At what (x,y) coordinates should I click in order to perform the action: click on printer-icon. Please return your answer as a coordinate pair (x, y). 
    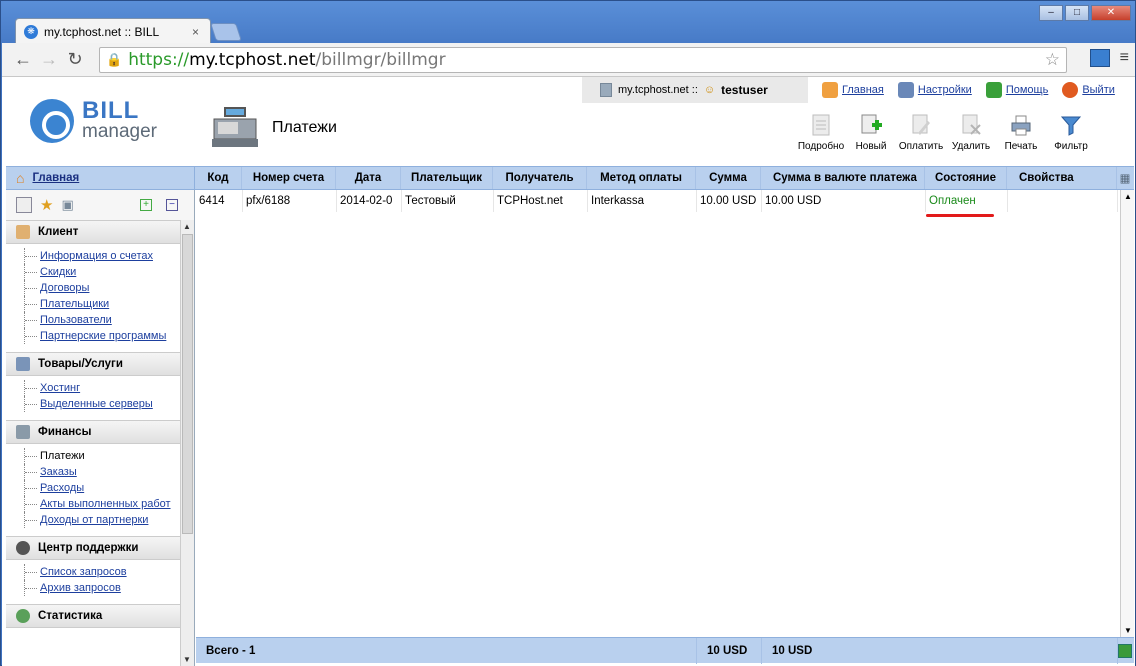
    Looking at the image, I should click on (1021, 125).